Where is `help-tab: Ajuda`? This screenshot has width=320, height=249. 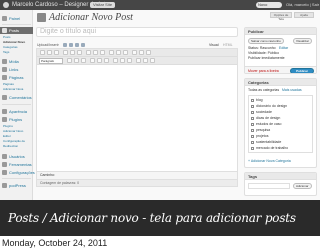 help-tab: Ajuda is located at coordinates (304, 15).